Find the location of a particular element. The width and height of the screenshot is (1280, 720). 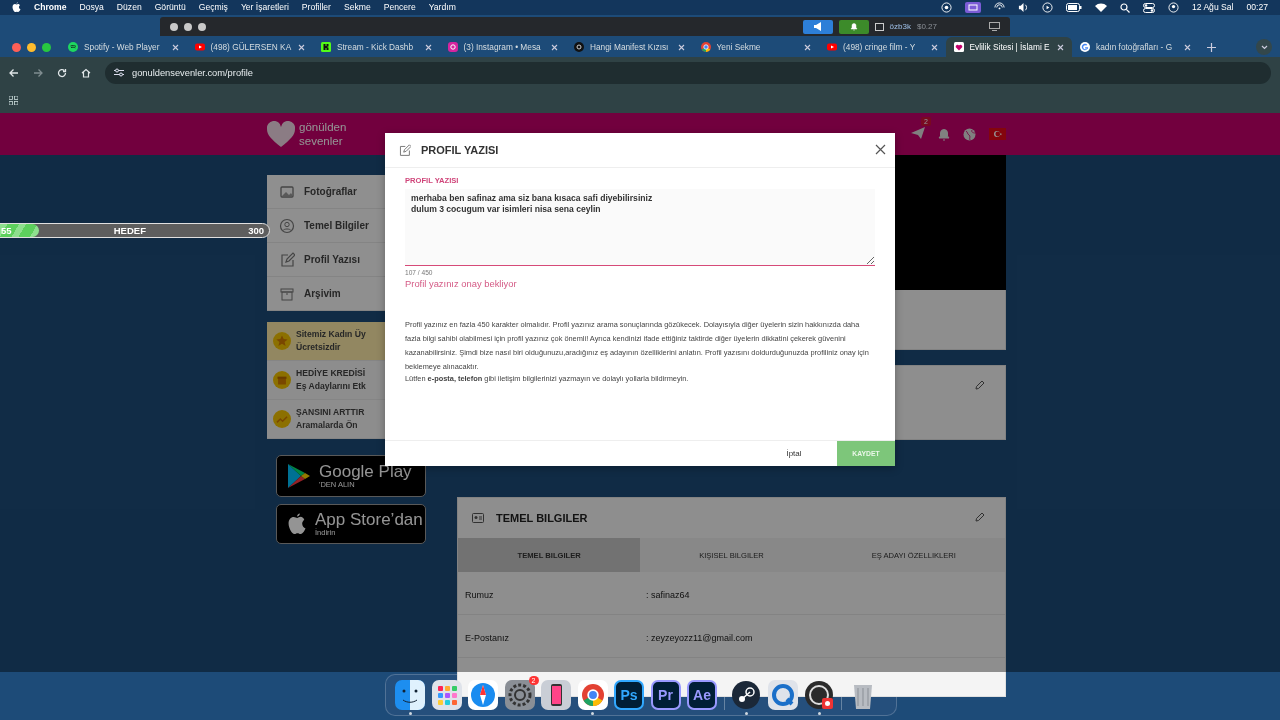

back-icon is located at coordinates (14, 72).